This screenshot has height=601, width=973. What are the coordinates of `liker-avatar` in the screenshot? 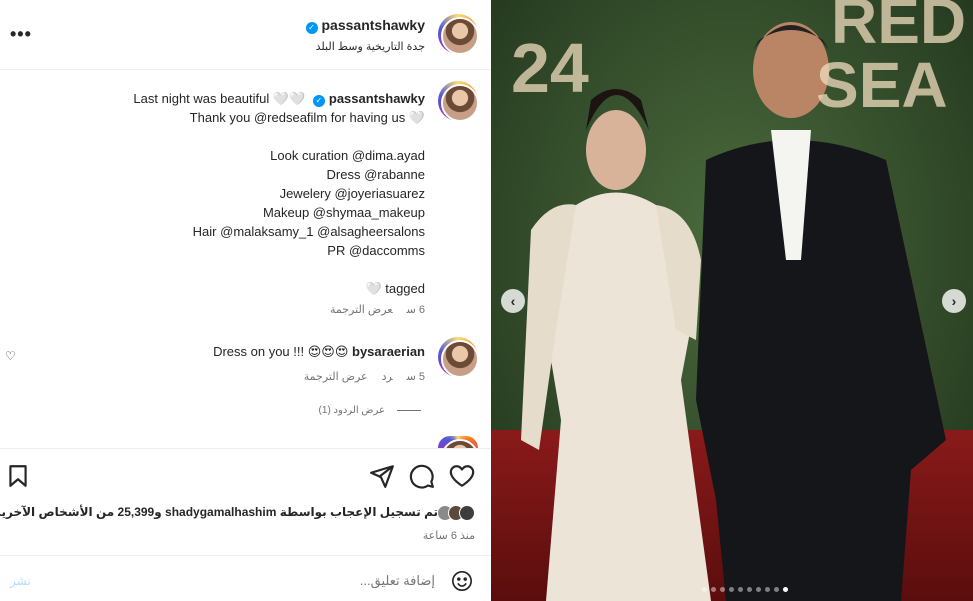 It's located at (467, 513).